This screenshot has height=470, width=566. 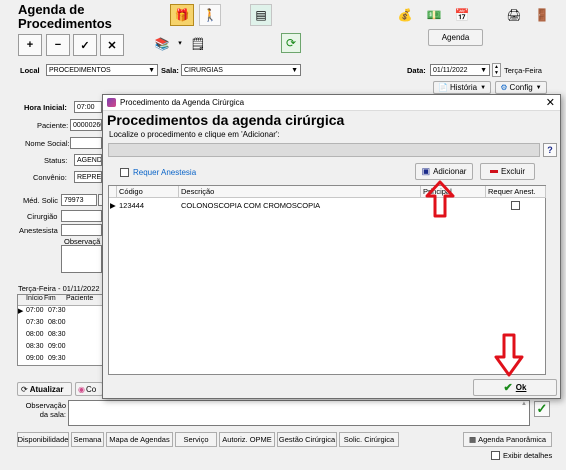 I want to click on config-button: ⚙ Config ▼, so click(x=521, y=87).